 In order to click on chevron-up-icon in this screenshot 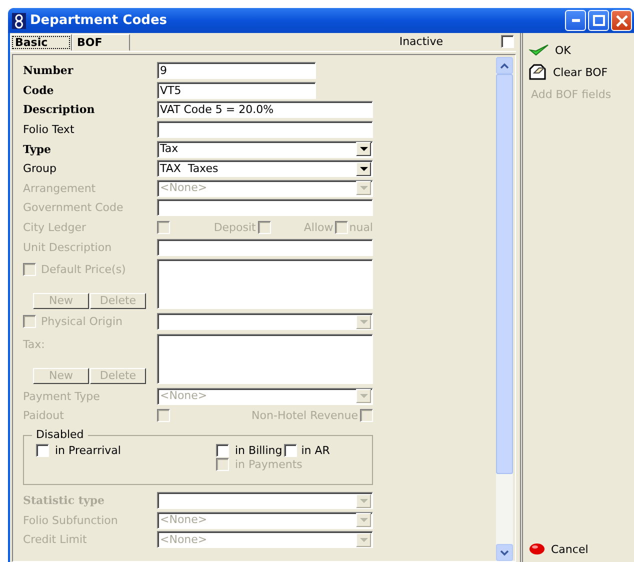, I will do `click(504, 65)`.